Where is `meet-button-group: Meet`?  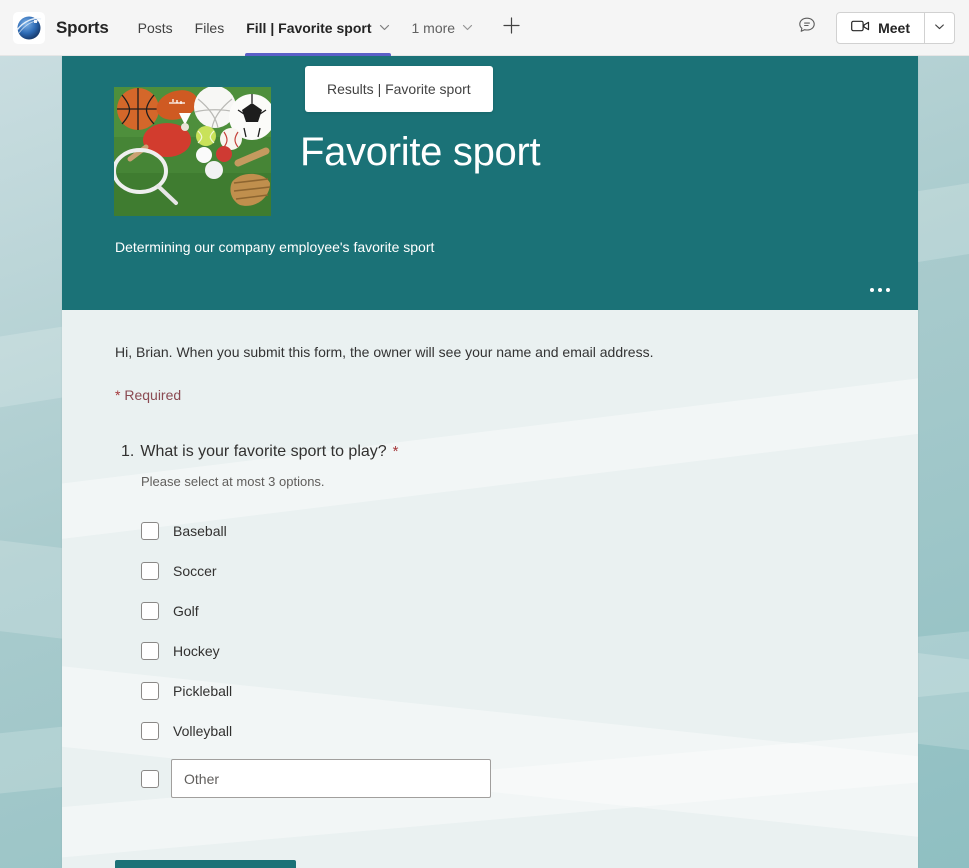
meet-button-group: Meet is located at coordinates (895, 27).